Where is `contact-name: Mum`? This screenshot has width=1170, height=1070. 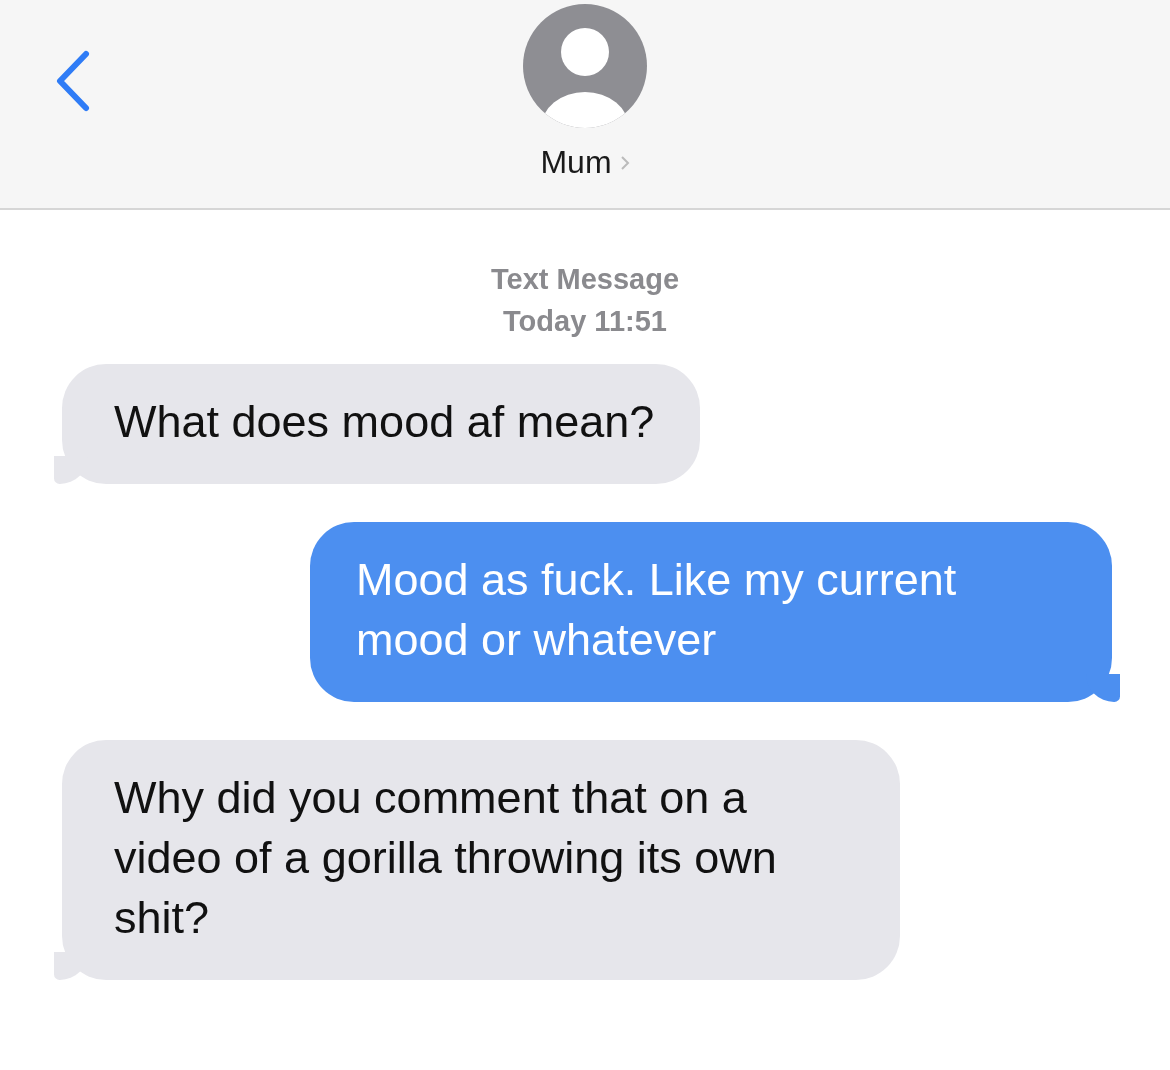
contact-name: Mum is located at coordinates (585, 162).